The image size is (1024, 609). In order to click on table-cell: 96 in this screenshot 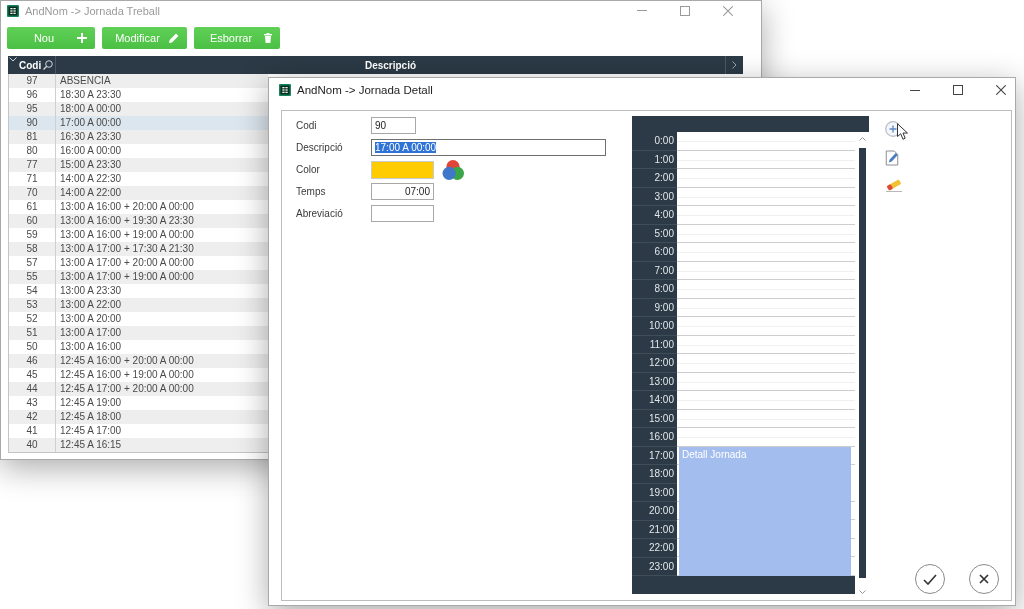, I will do `click(32, 95)`.